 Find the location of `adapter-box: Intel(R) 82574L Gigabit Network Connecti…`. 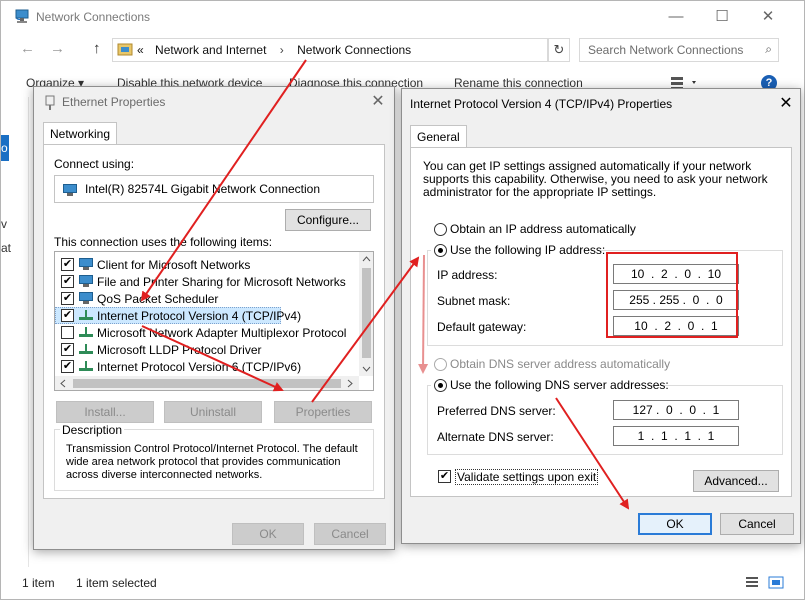

adapter-box: Intel(R) 82574L Gigabit Network Connecti… is located at coordinates (214, 189).